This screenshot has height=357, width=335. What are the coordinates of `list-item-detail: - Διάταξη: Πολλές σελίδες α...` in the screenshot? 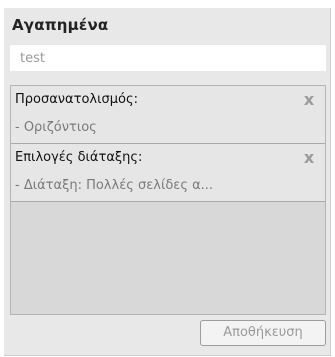 It's located at (114, 185).